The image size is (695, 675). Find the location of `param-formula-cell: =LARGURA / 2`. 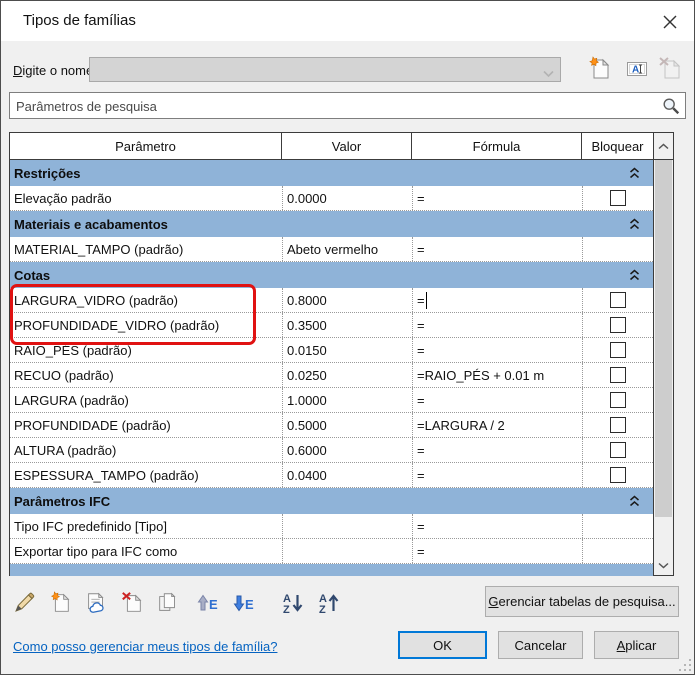

param-formula-cell: =LARGURA / 2 is located at coordinates (497, 425).